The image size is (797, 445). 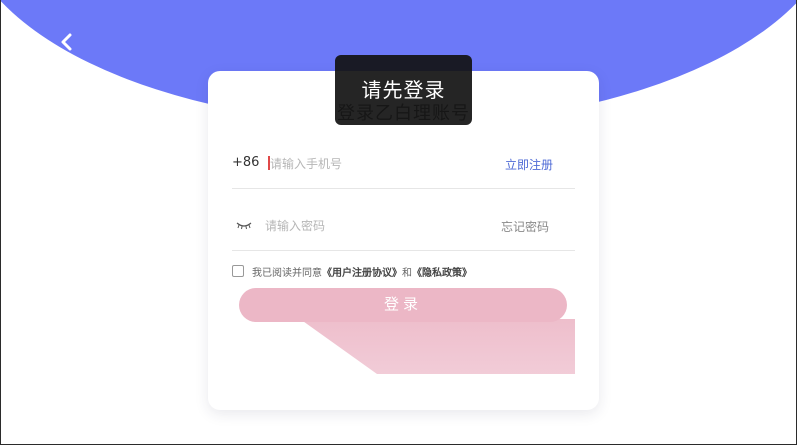 What do you see at coordinates (245, 162) in the screenshot?
I see `country-code: +86` at bounding box center [245, 162].